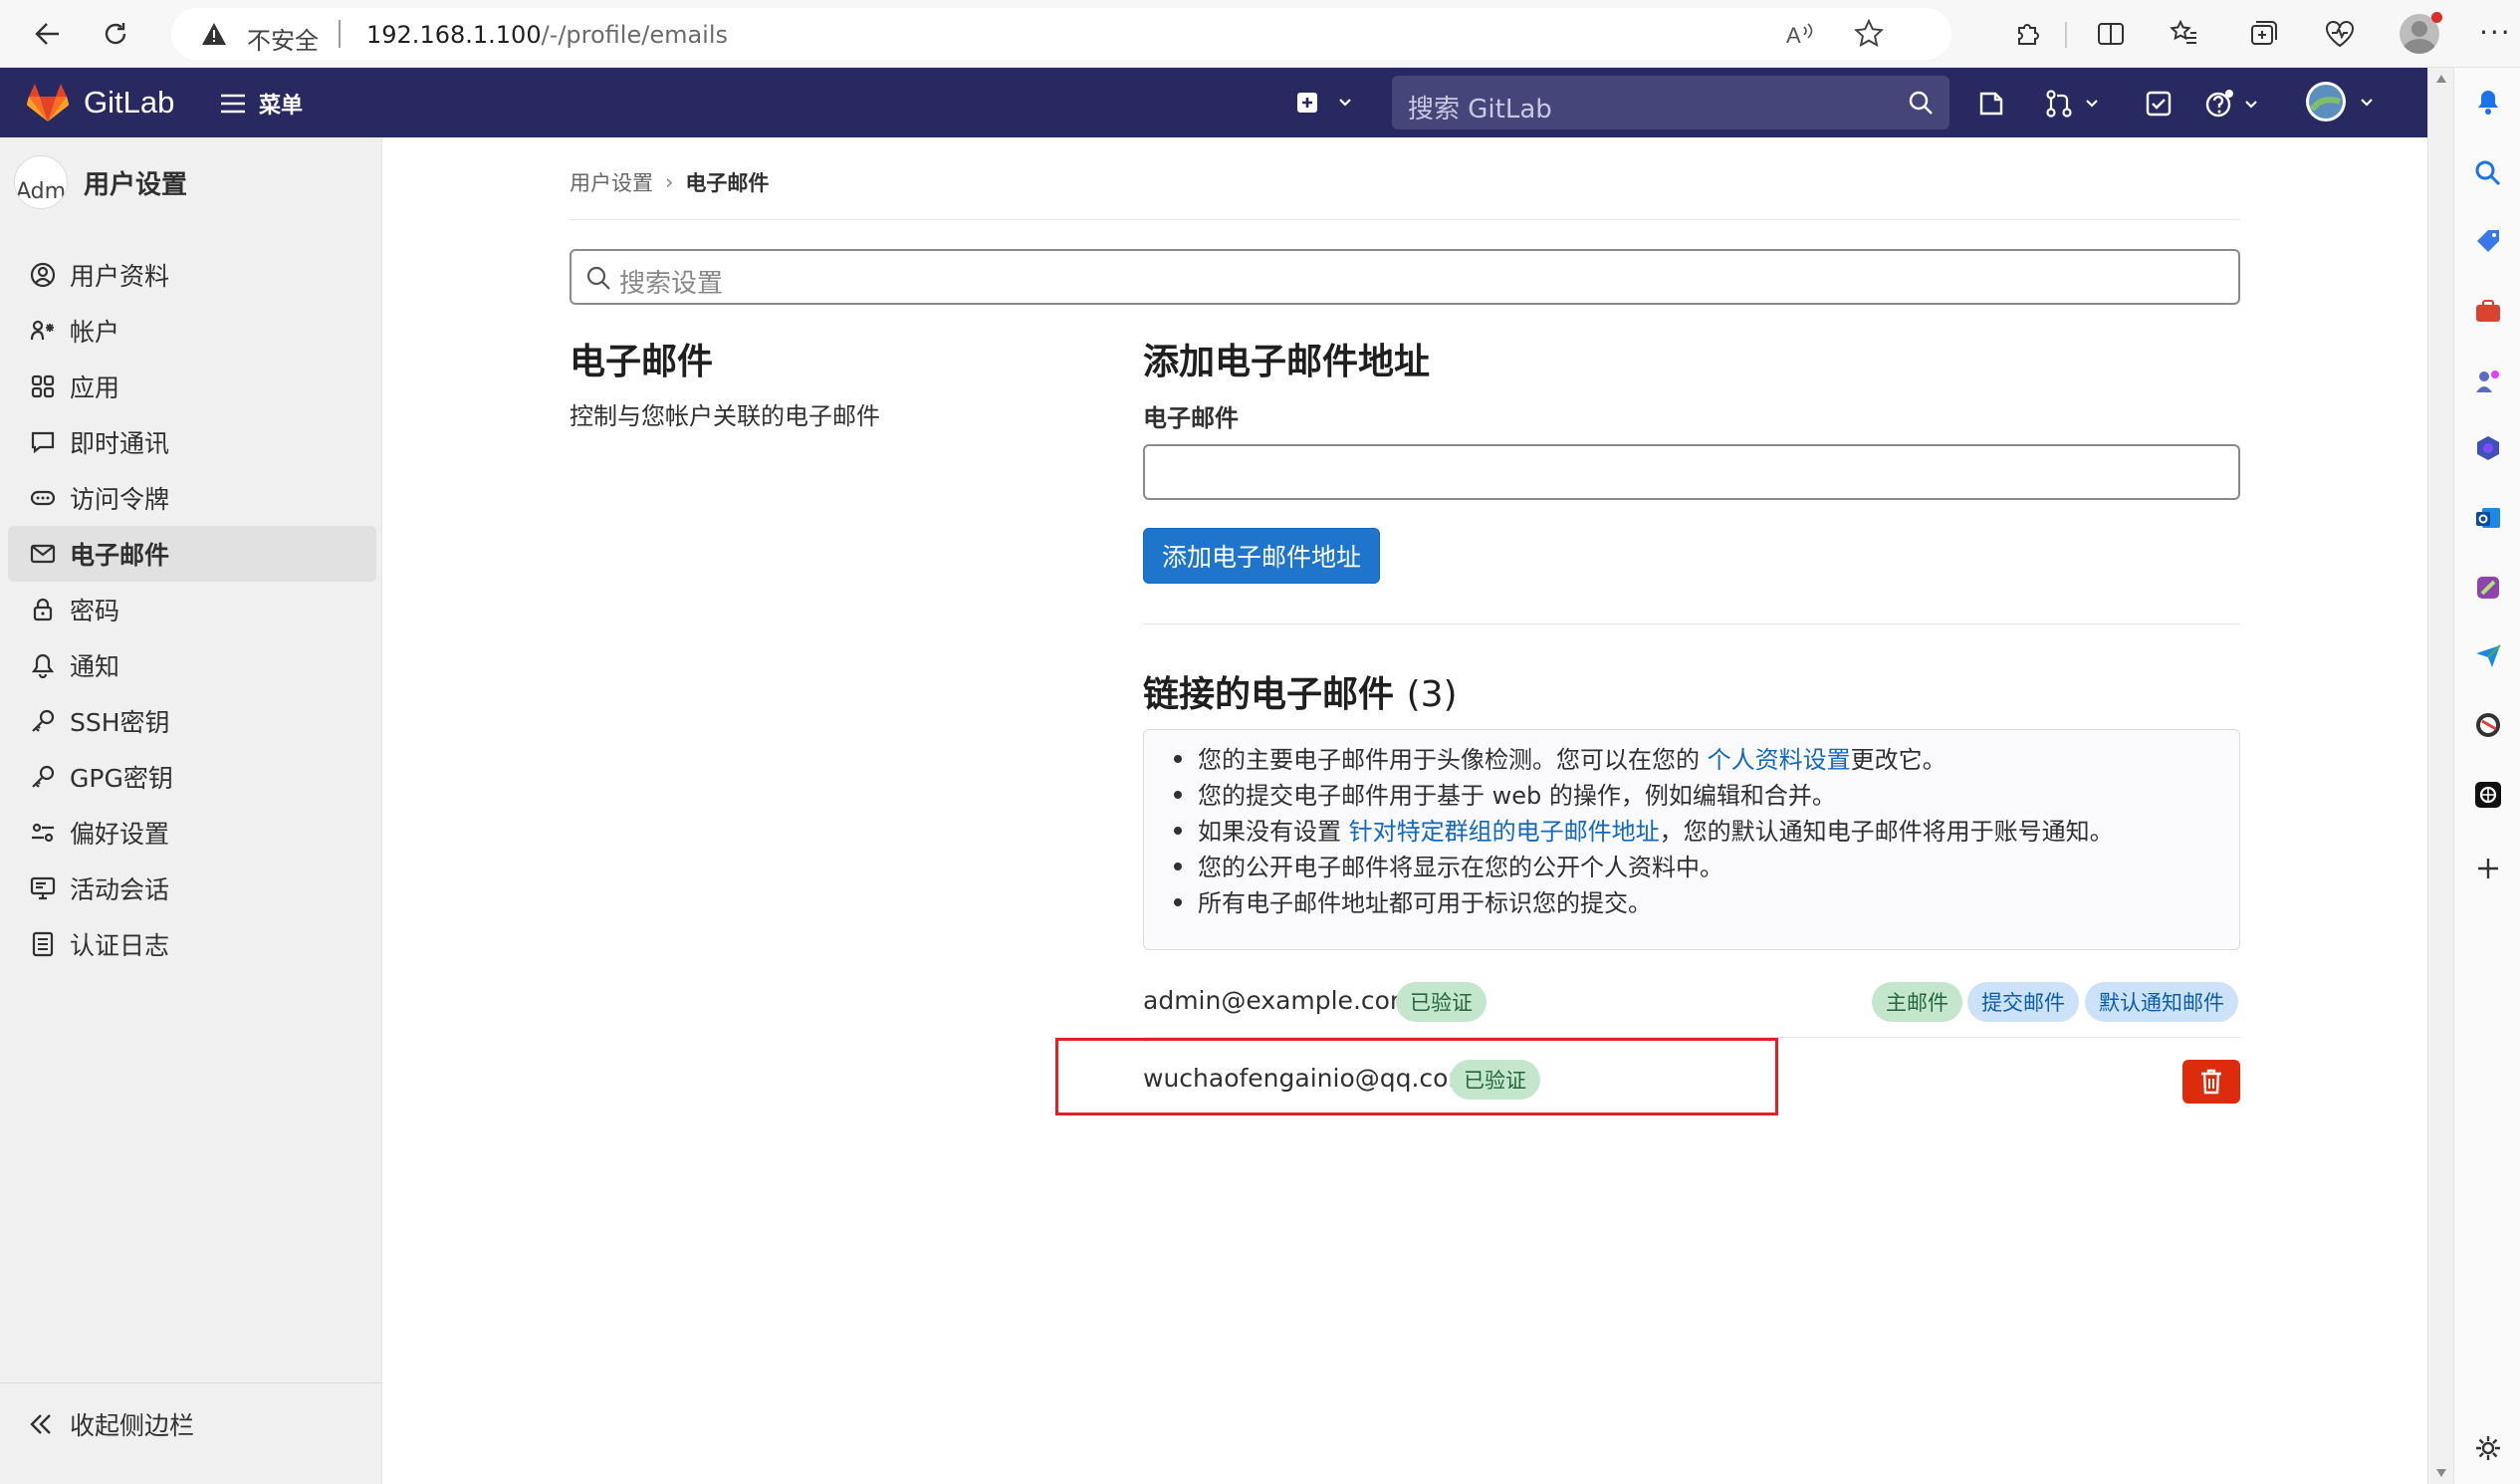 The image size is (2520, 1484). I want to click on svg-text: A, so click(1793, 35).